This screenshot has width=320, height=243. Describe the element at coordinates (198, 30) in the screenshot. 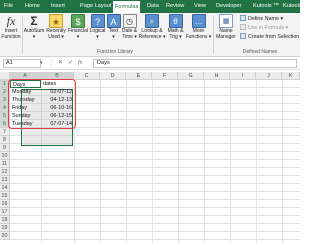

I see `more-functions-button: … More Functions ▾` at that location.